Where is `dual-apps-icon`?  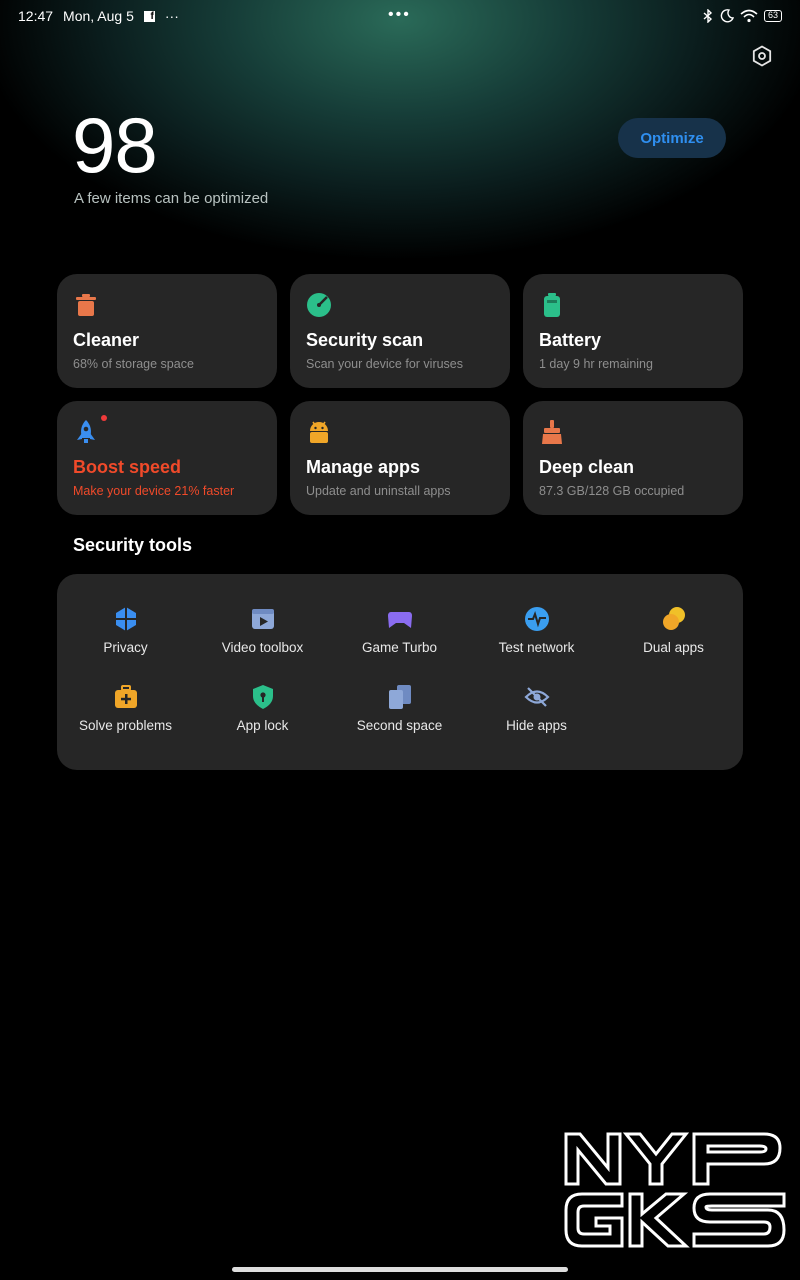
dual-apps-icon is located at coordinates (674, 619).